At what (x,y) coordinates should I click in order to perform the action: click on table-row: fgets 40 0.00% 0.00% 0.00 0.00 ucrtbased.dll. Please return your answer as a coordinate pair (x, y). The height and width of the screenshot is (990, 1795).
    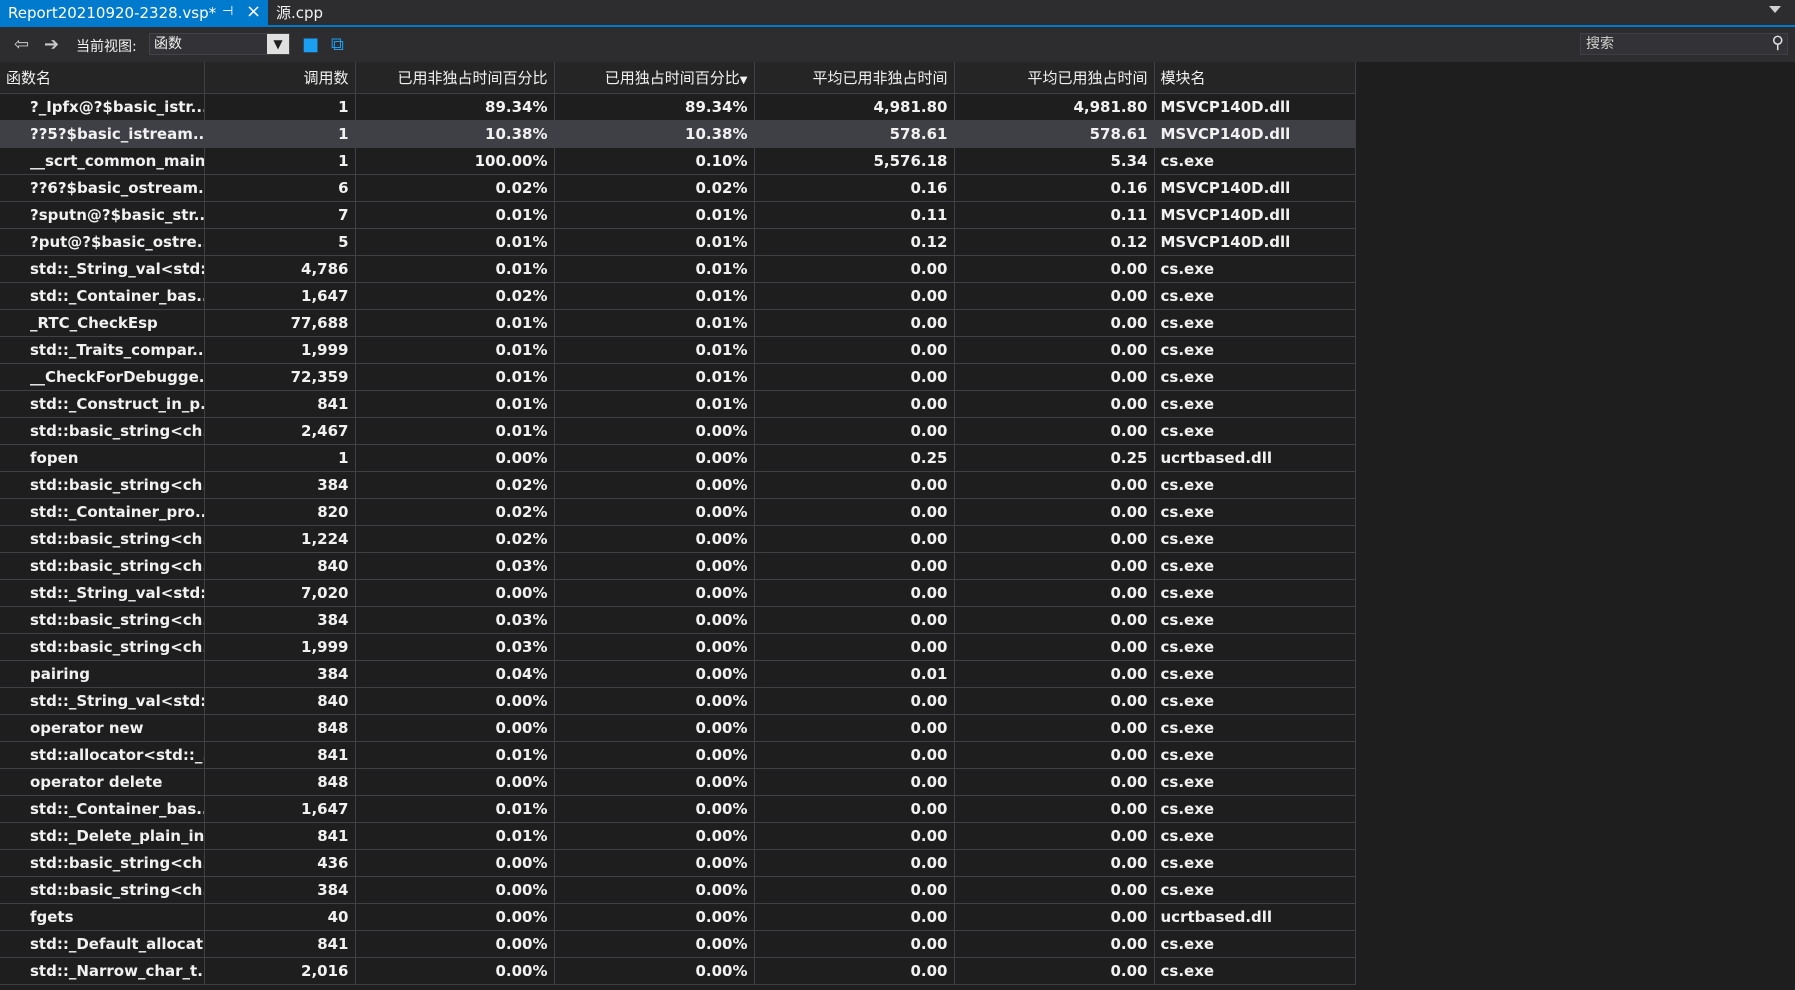
    Looking at the image, I should click on (678, 917).